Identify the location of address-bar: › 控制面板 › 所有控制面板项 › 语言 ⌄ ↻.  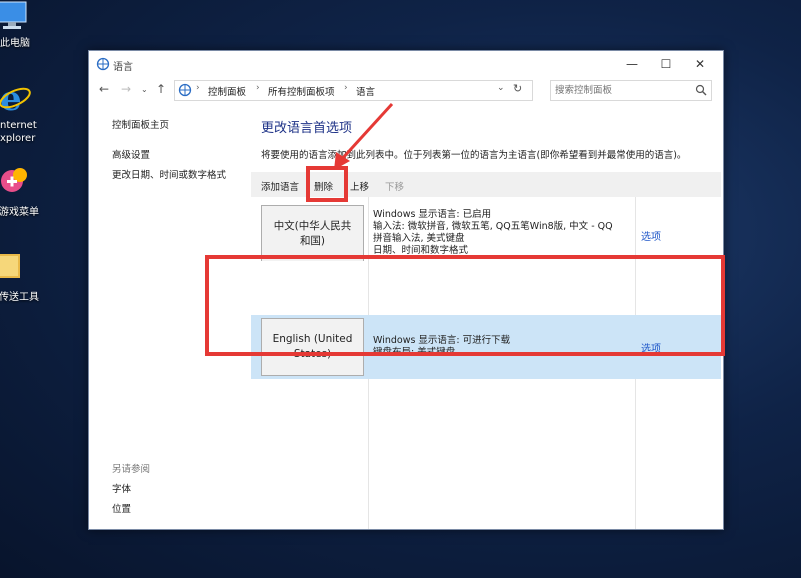
(353, 90).